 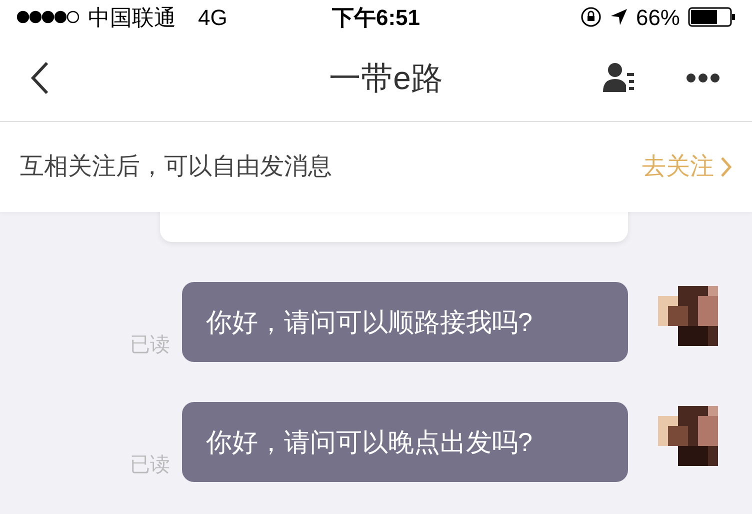 What do you see at coordinates (176, 167) in the screenshot?
I see `follow-hint: 互相关注后，可以自由发消息` at bounding box center [176, 167].